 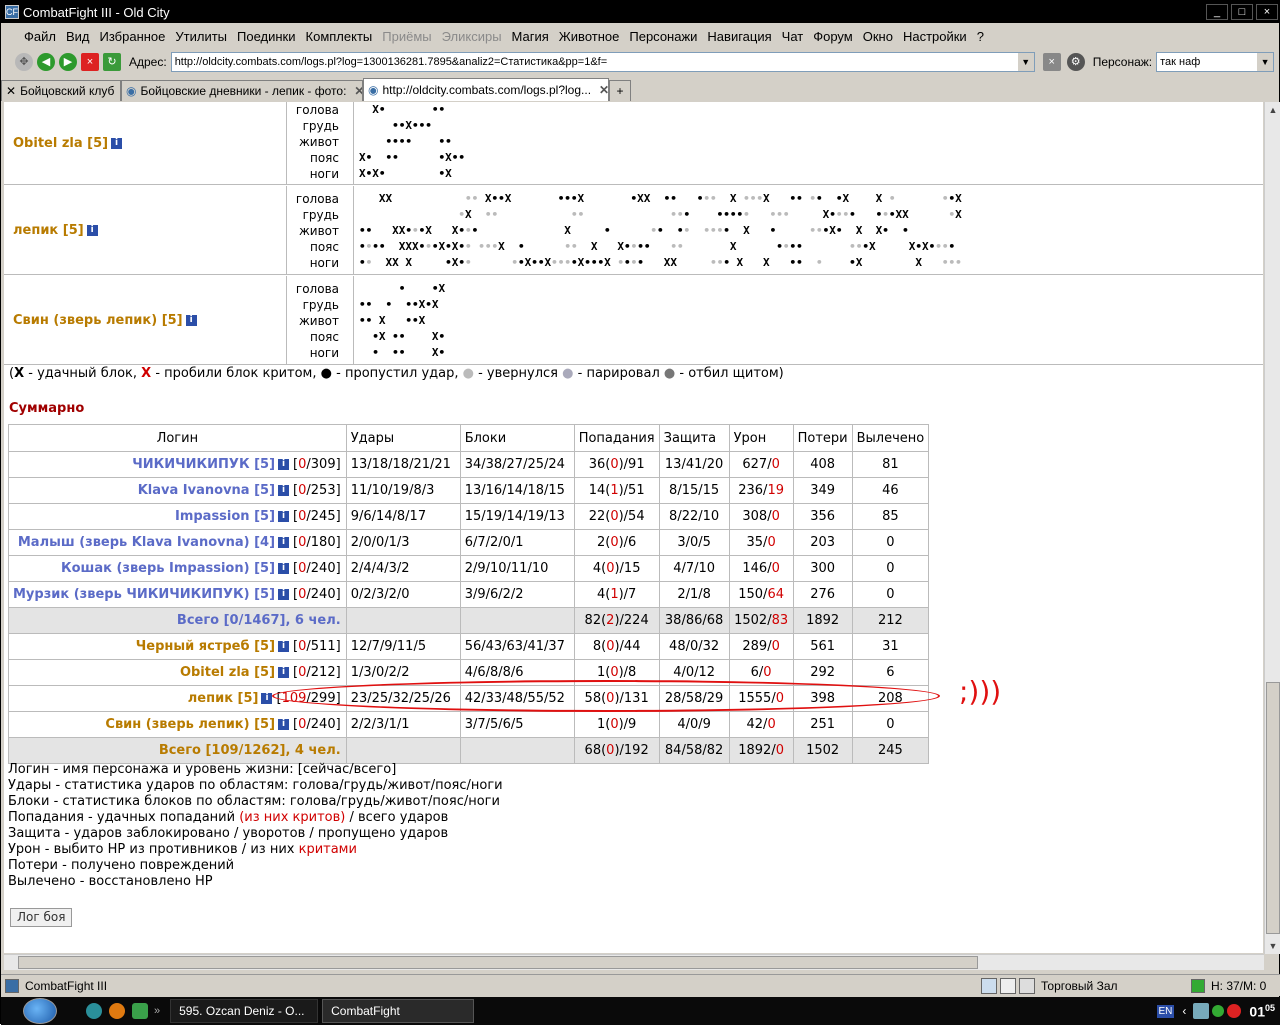 What do you see at coordinates (1273, 808) in the screenshot?
I see `scroll-thumb` at bounding box center [1273, 808].